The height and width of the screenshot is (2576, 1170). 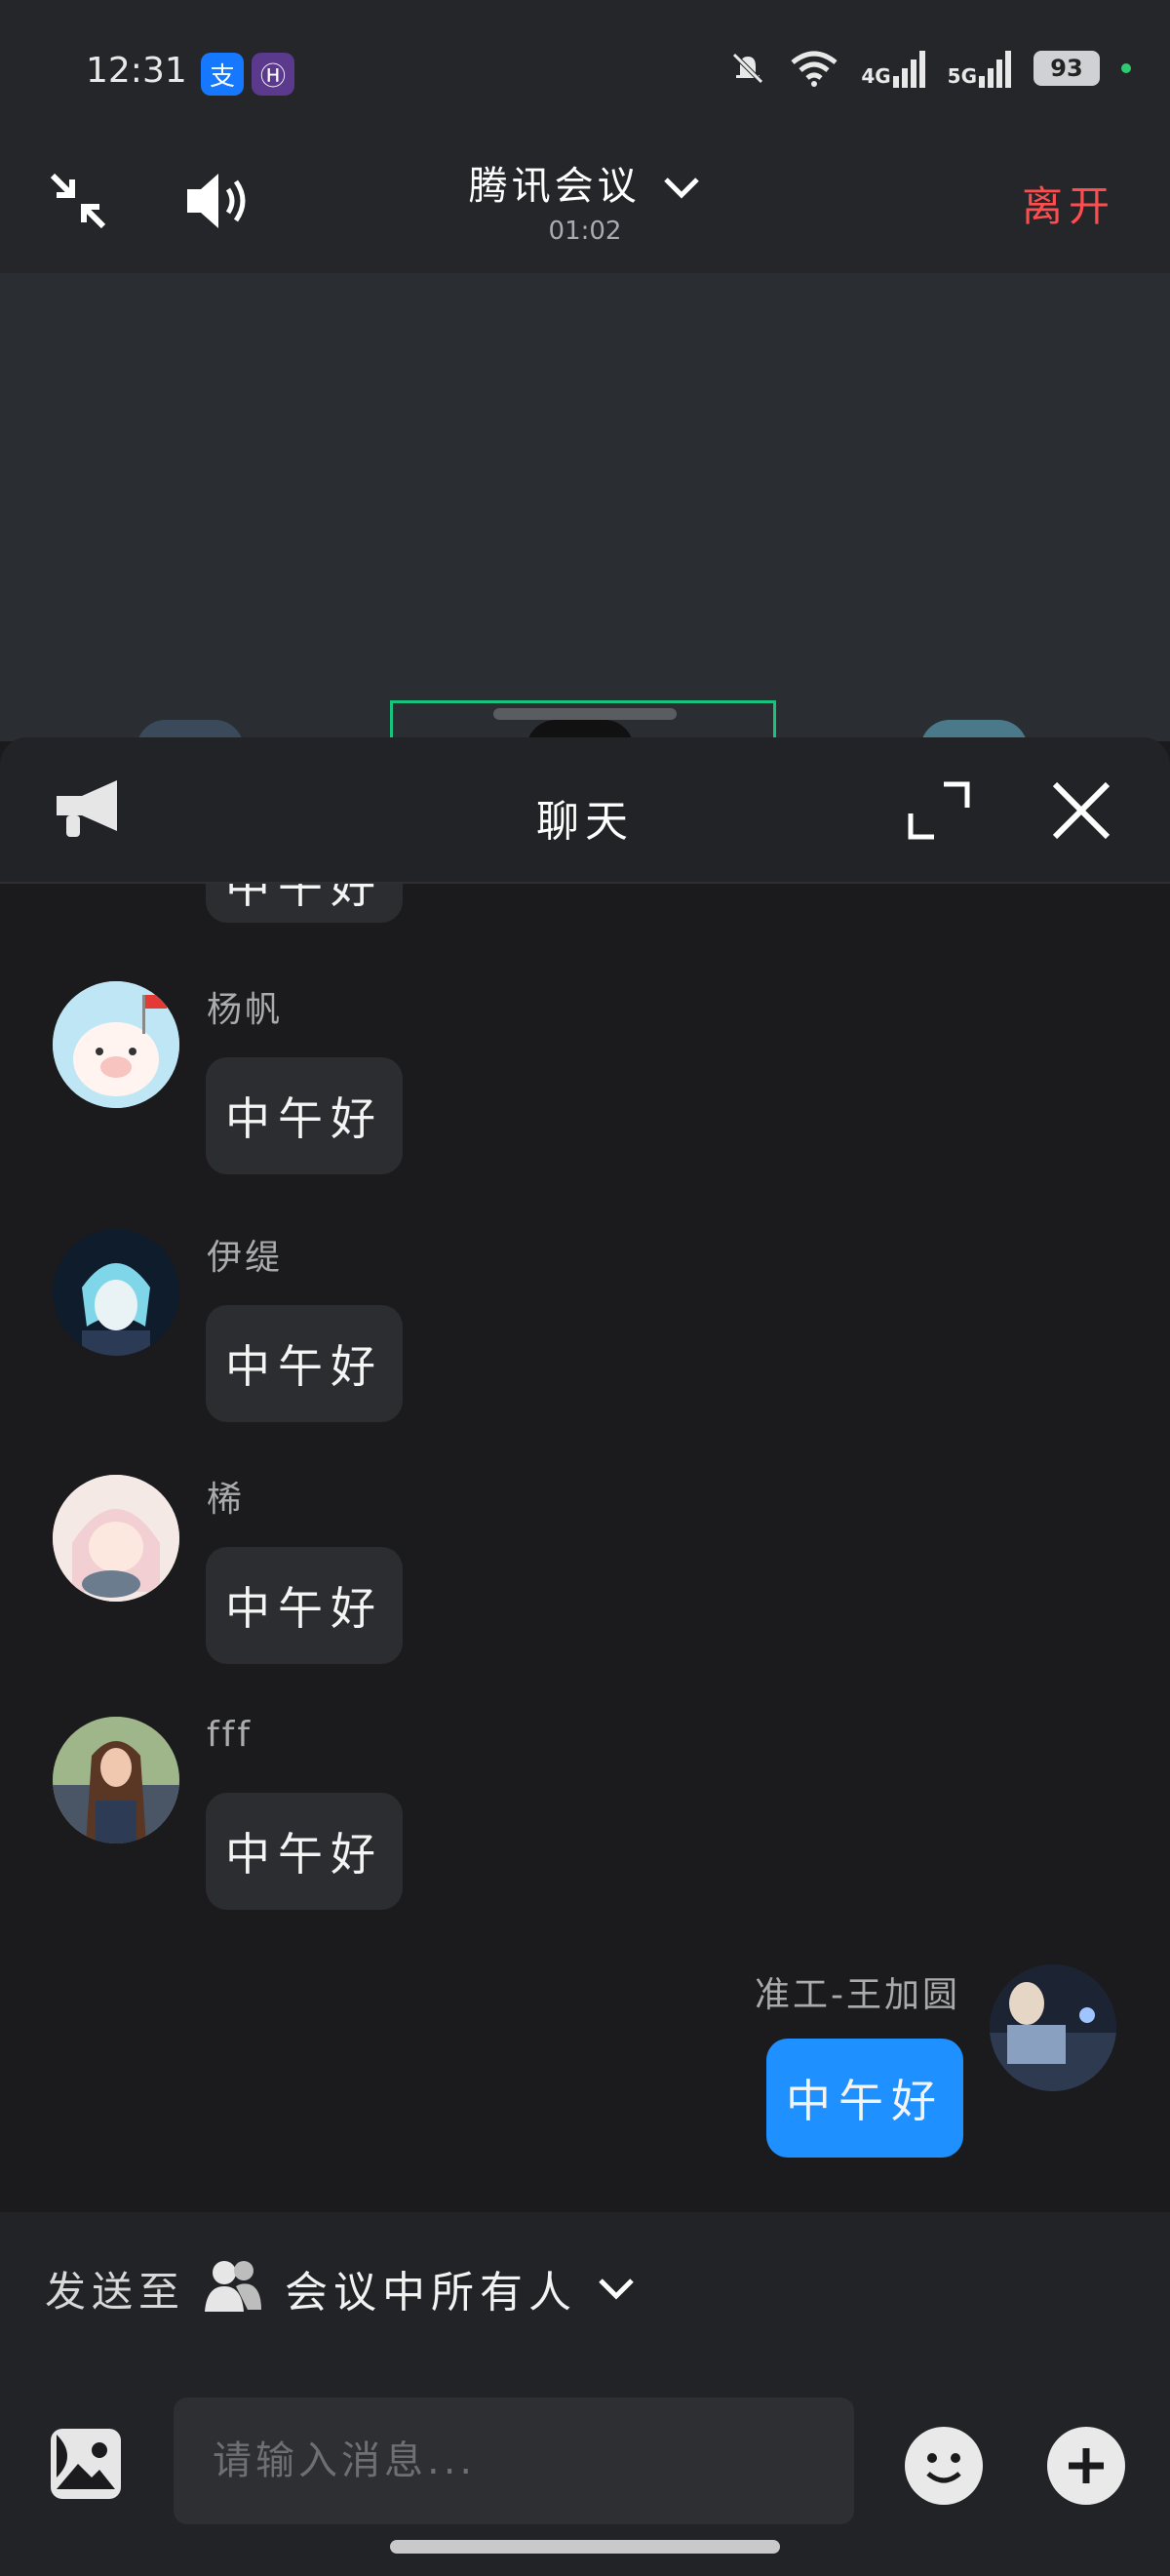 I want to click on leave-button: 离开, so click(x=1068, y=203).